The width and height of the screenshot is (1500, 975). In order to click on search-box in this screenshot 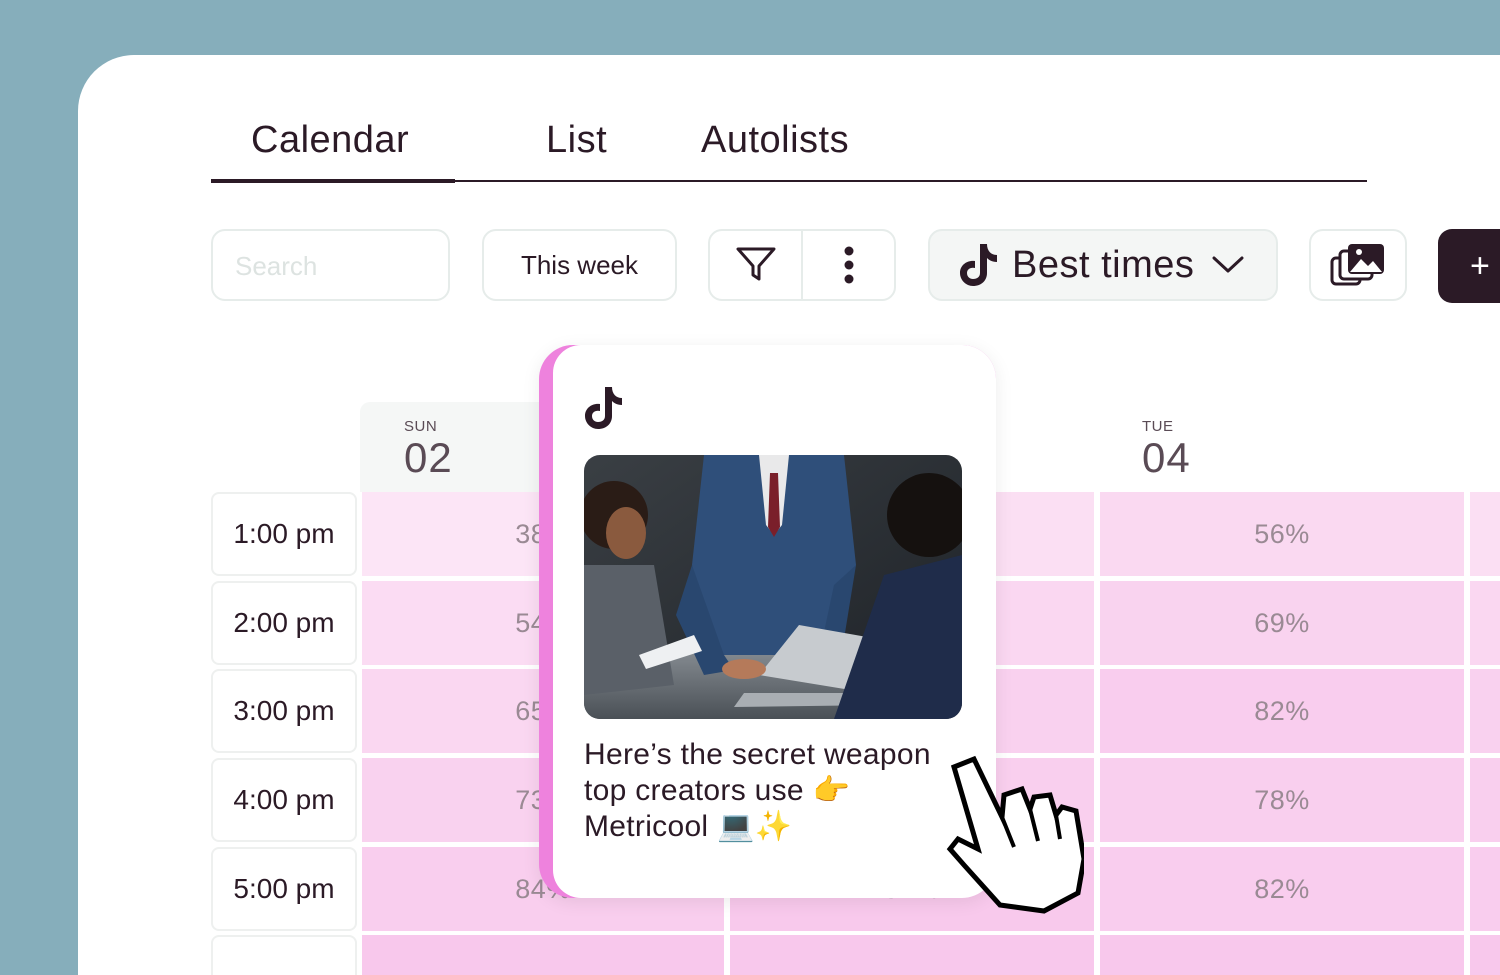, I will do `click(330, 265)`.